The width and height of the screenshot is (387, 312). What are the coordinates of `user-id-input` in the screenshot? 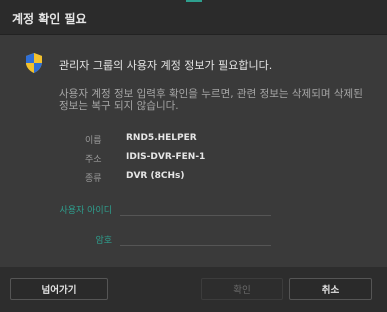 It's located at (195, 208).